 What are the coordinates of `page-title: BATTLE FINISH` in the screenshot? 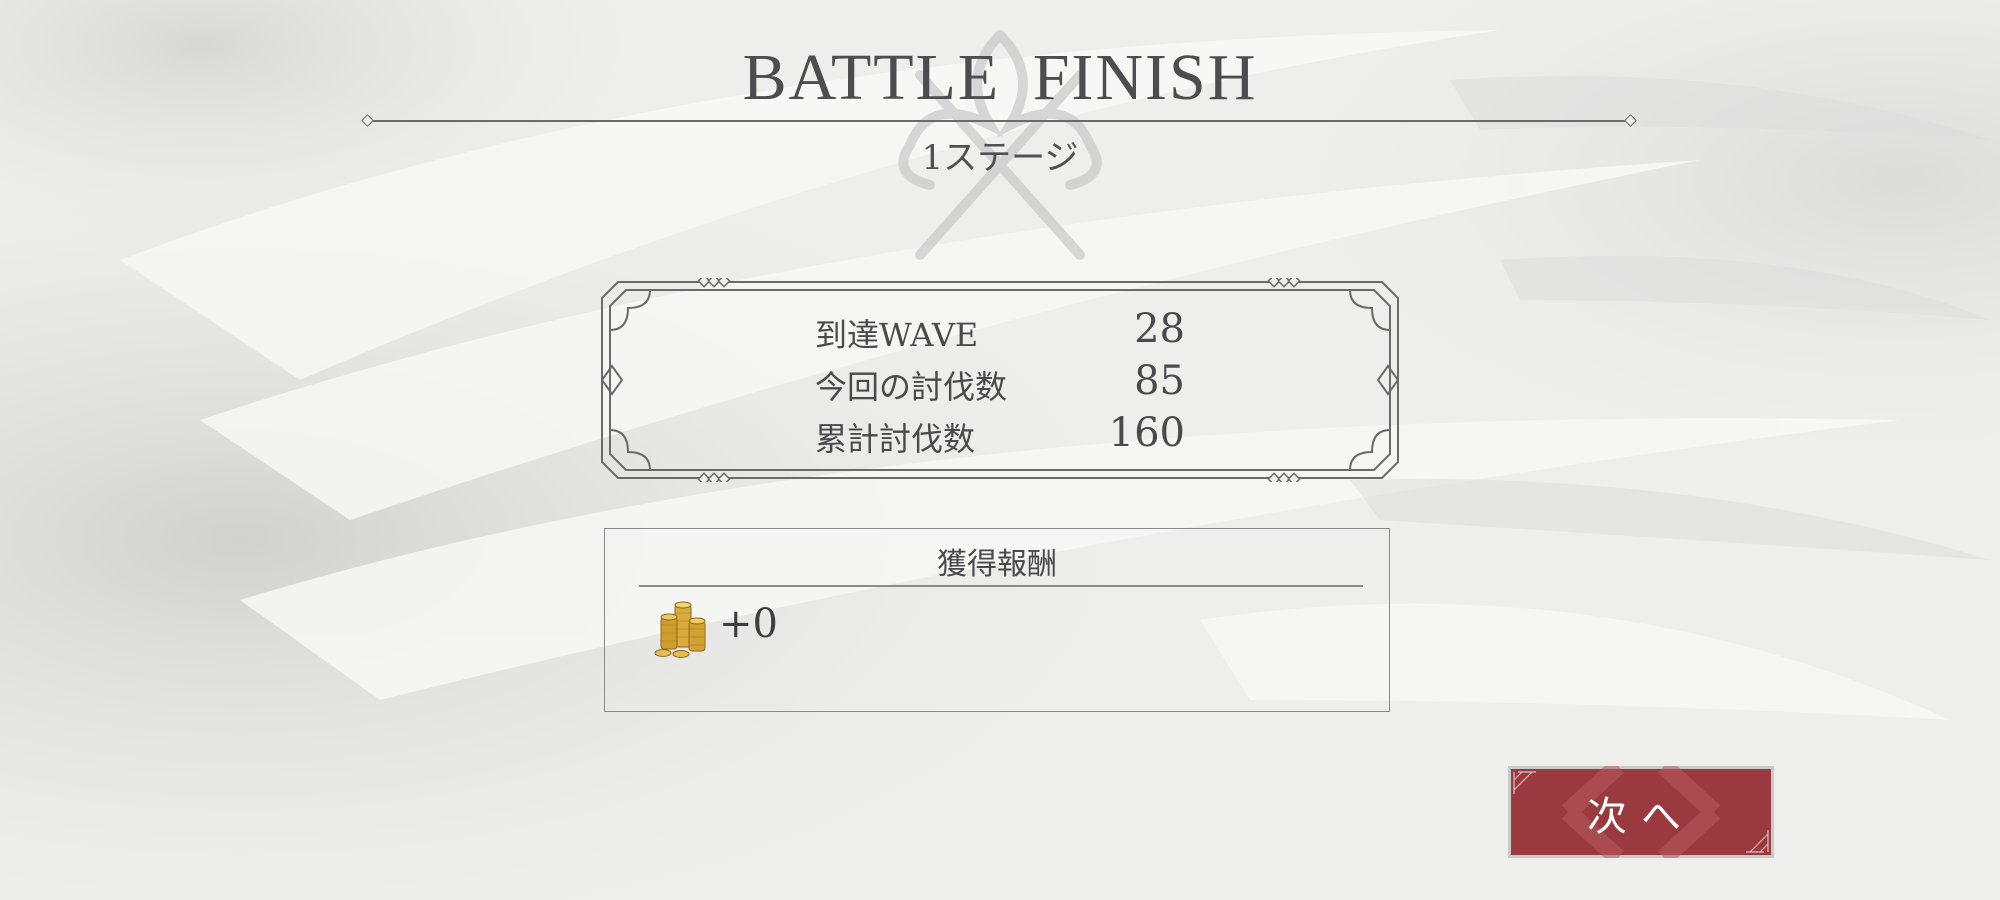 It's located at (1000, 77).